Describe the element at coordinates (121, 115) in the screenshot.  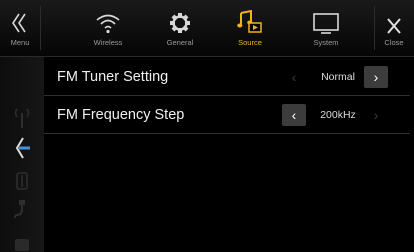
I see `setting-label: FM Frequency Step` at that location.